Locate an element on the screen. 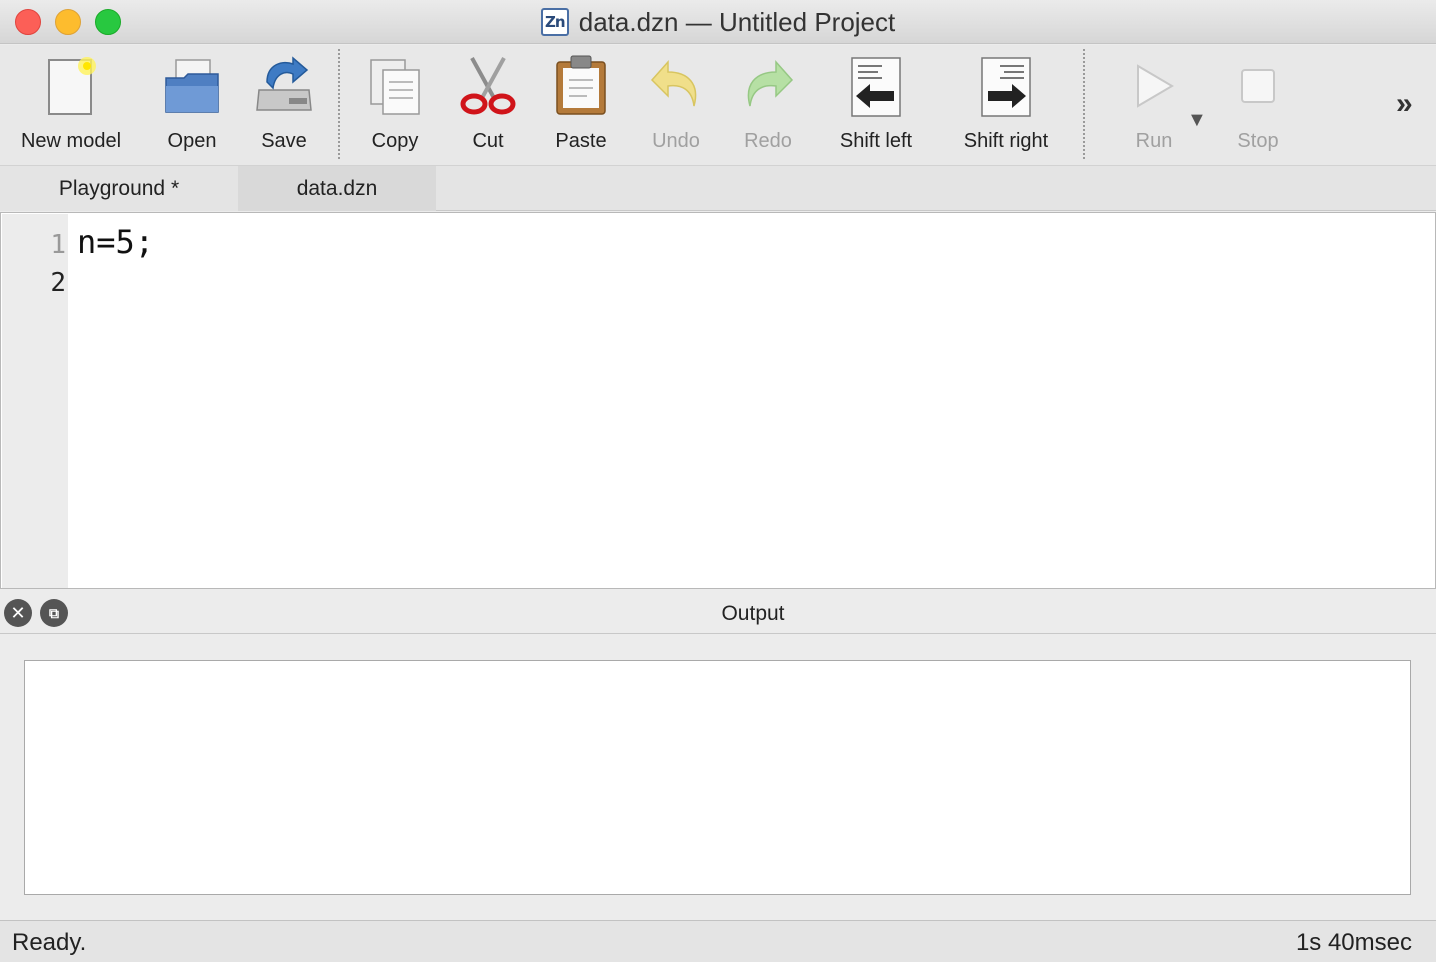 Image resolution: width=1436 pixels, height=962 pixels. shift-right-label: Shift right is located at coordinates (1006, 141).